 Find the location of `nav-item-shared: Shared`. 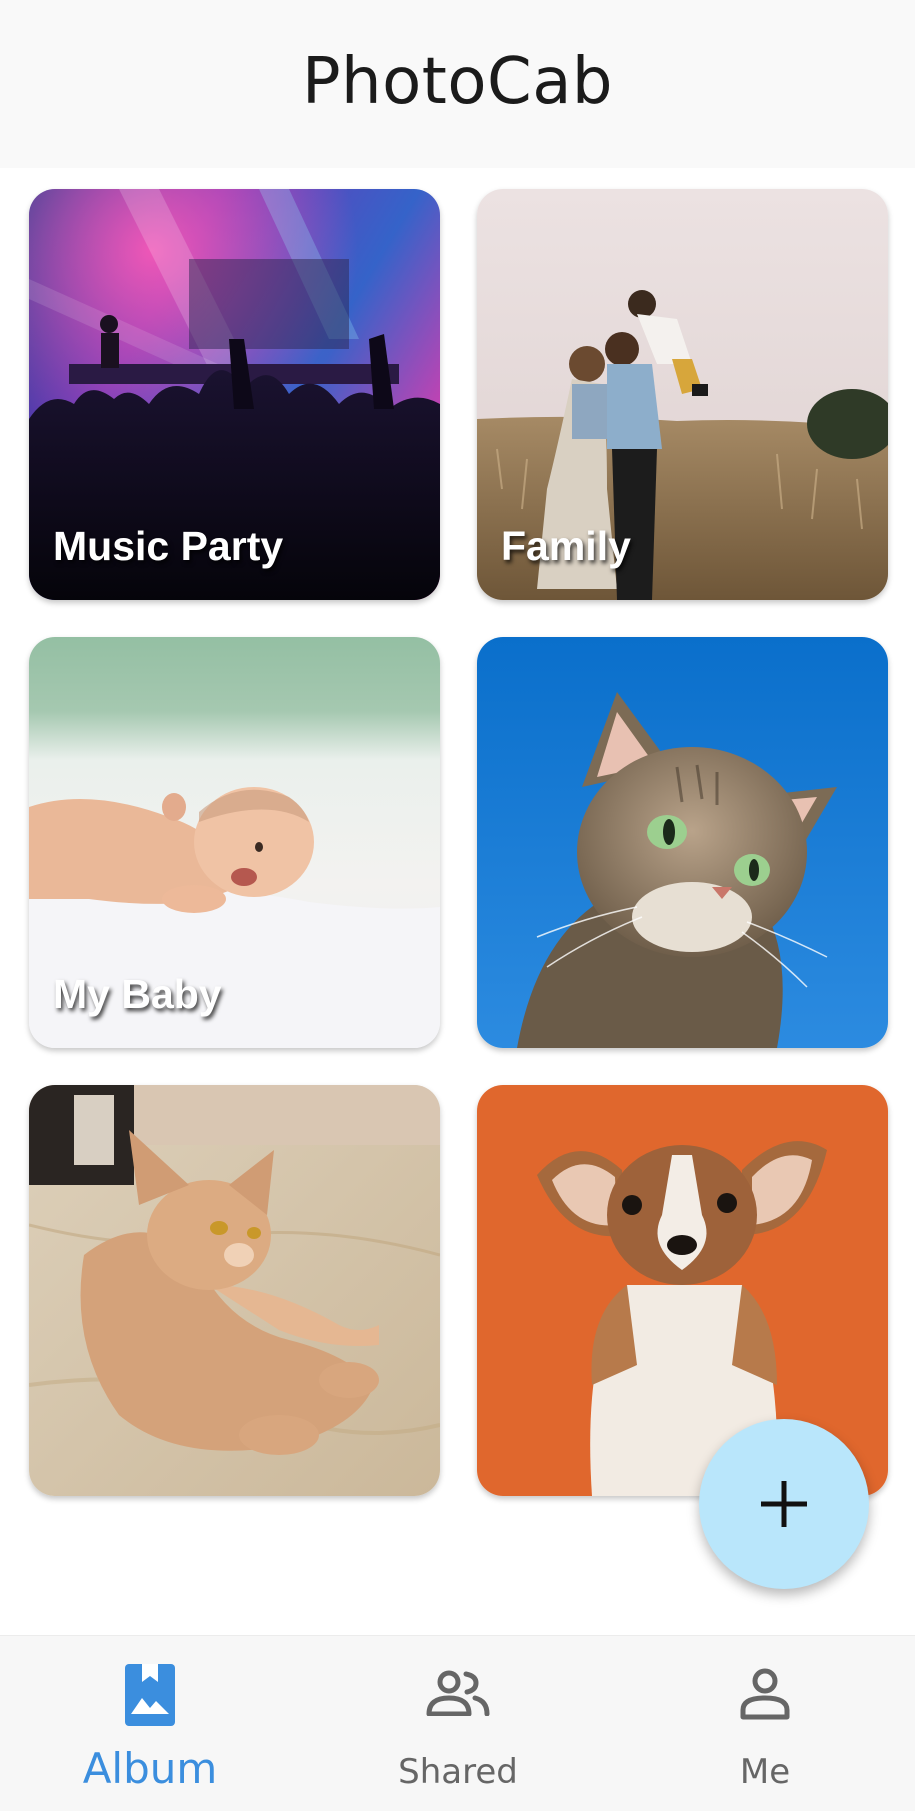

nav-item-shared: Shared is located at coordinates (458, 1723).